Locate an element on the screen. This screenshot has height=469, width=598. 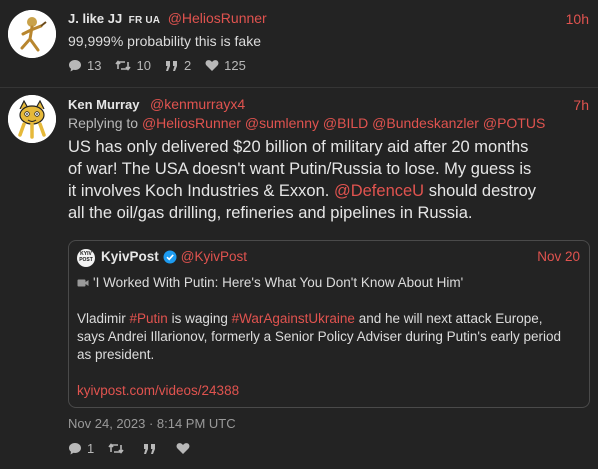
quote-body-line: as president. is located at coordinates (116, 354).